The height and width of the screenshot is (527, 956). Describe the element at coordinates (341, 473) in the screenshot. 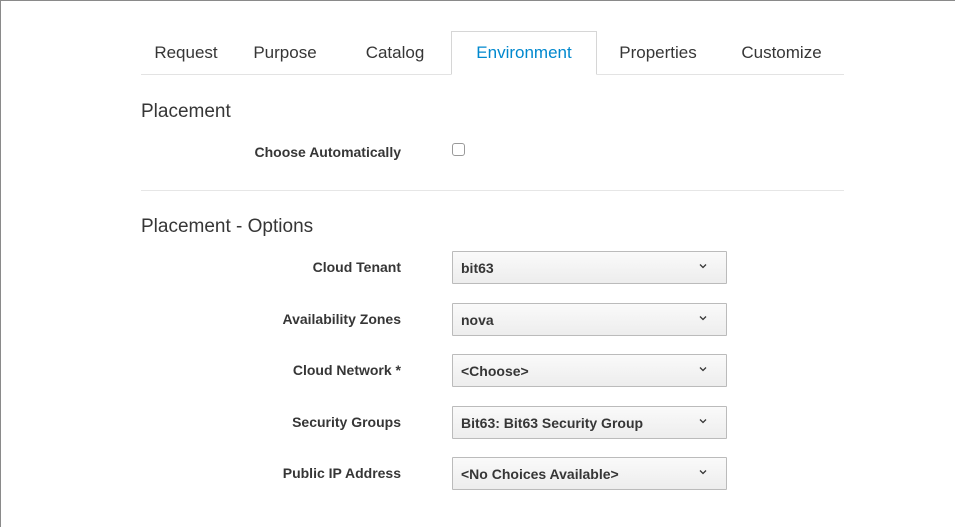

I see `public-ip-address-label: Public IP Address` at that location.